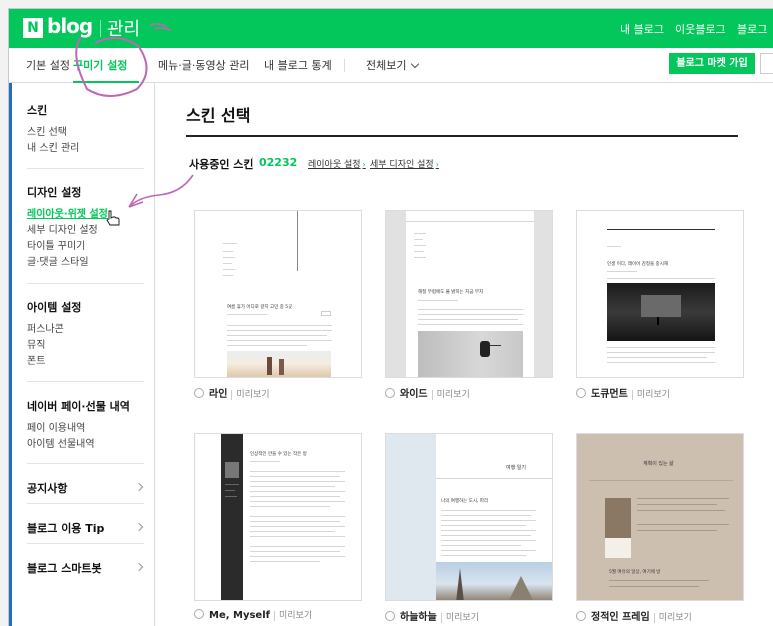 This screenshot has height=626, width=773. I want to click on skin-card-line: 여름 휴가 어디로 갈지 고민 중 5곳, so click(278, 294).